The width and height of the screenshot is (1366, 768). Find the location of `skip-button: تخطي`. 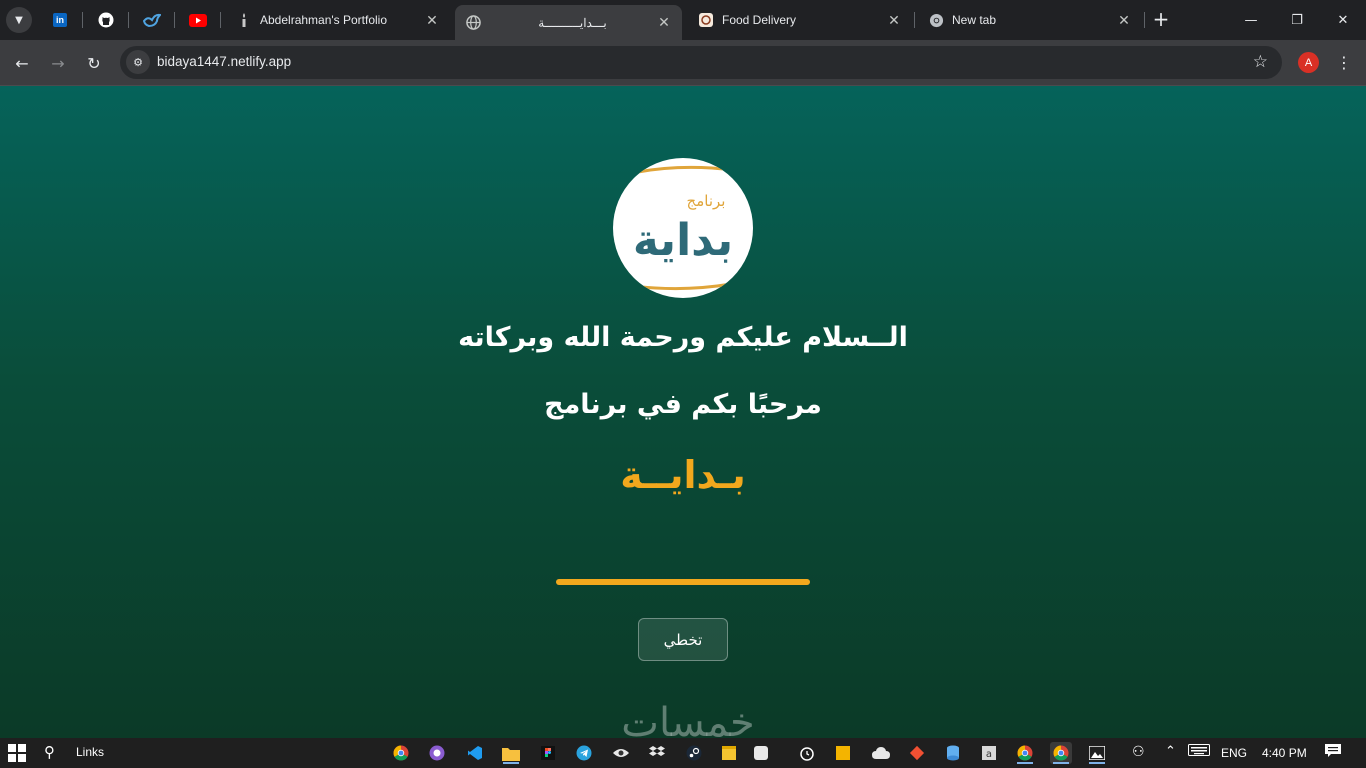

skip-button: تخطي is located at coordinates (683, 639).